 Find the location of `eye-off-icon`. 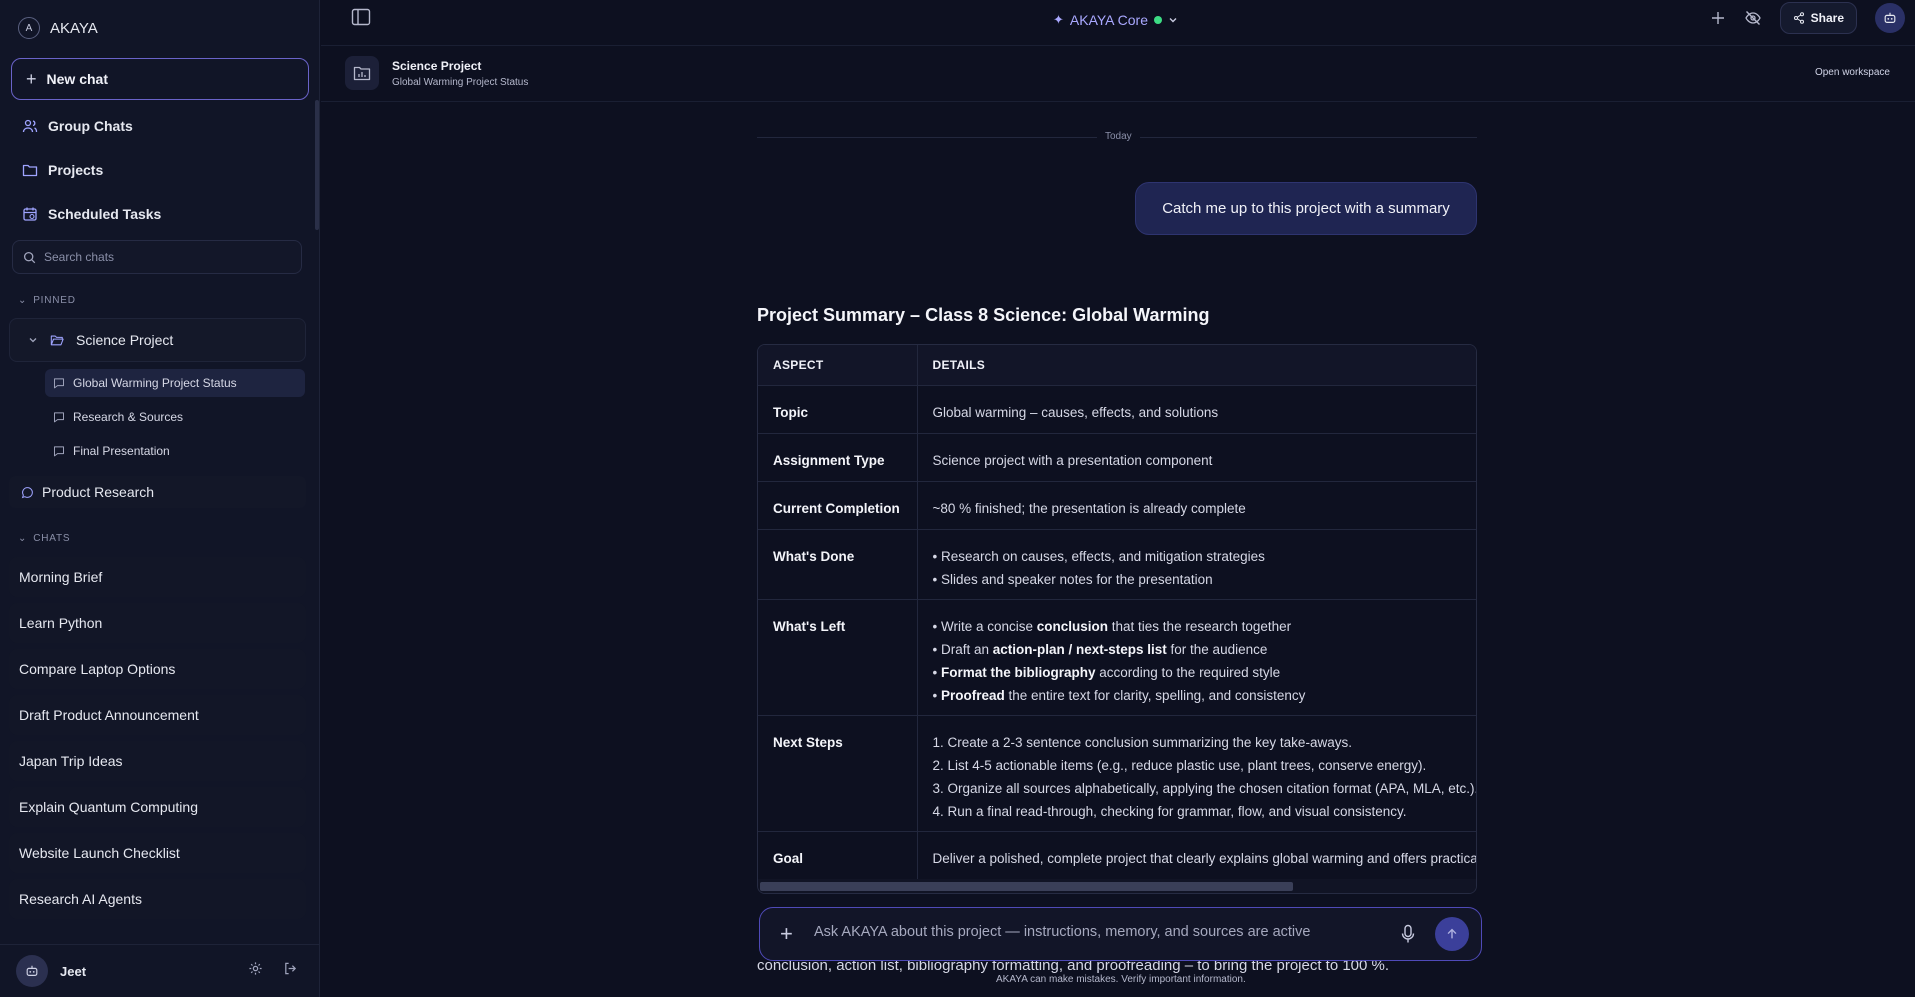

eye-off-icon is located at coordinates (1753, 18).